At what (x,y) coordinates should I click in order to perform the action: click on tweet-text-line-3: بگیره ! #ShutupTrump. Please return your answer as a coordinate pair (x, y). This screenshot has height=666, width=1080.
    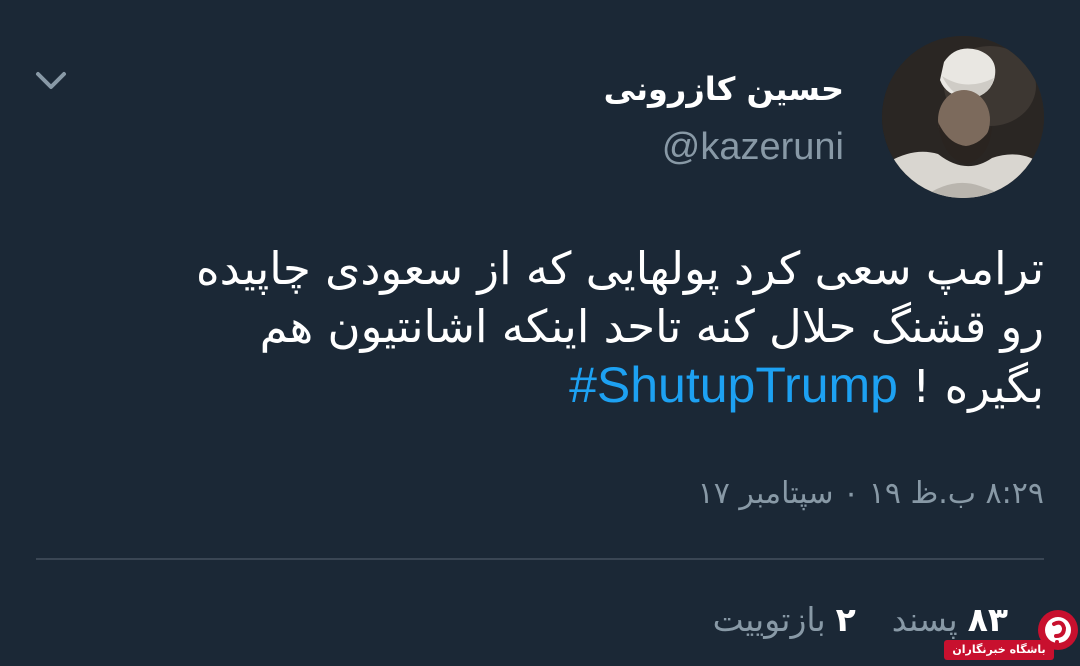
    Looking at the image, I should click on (544, 386).